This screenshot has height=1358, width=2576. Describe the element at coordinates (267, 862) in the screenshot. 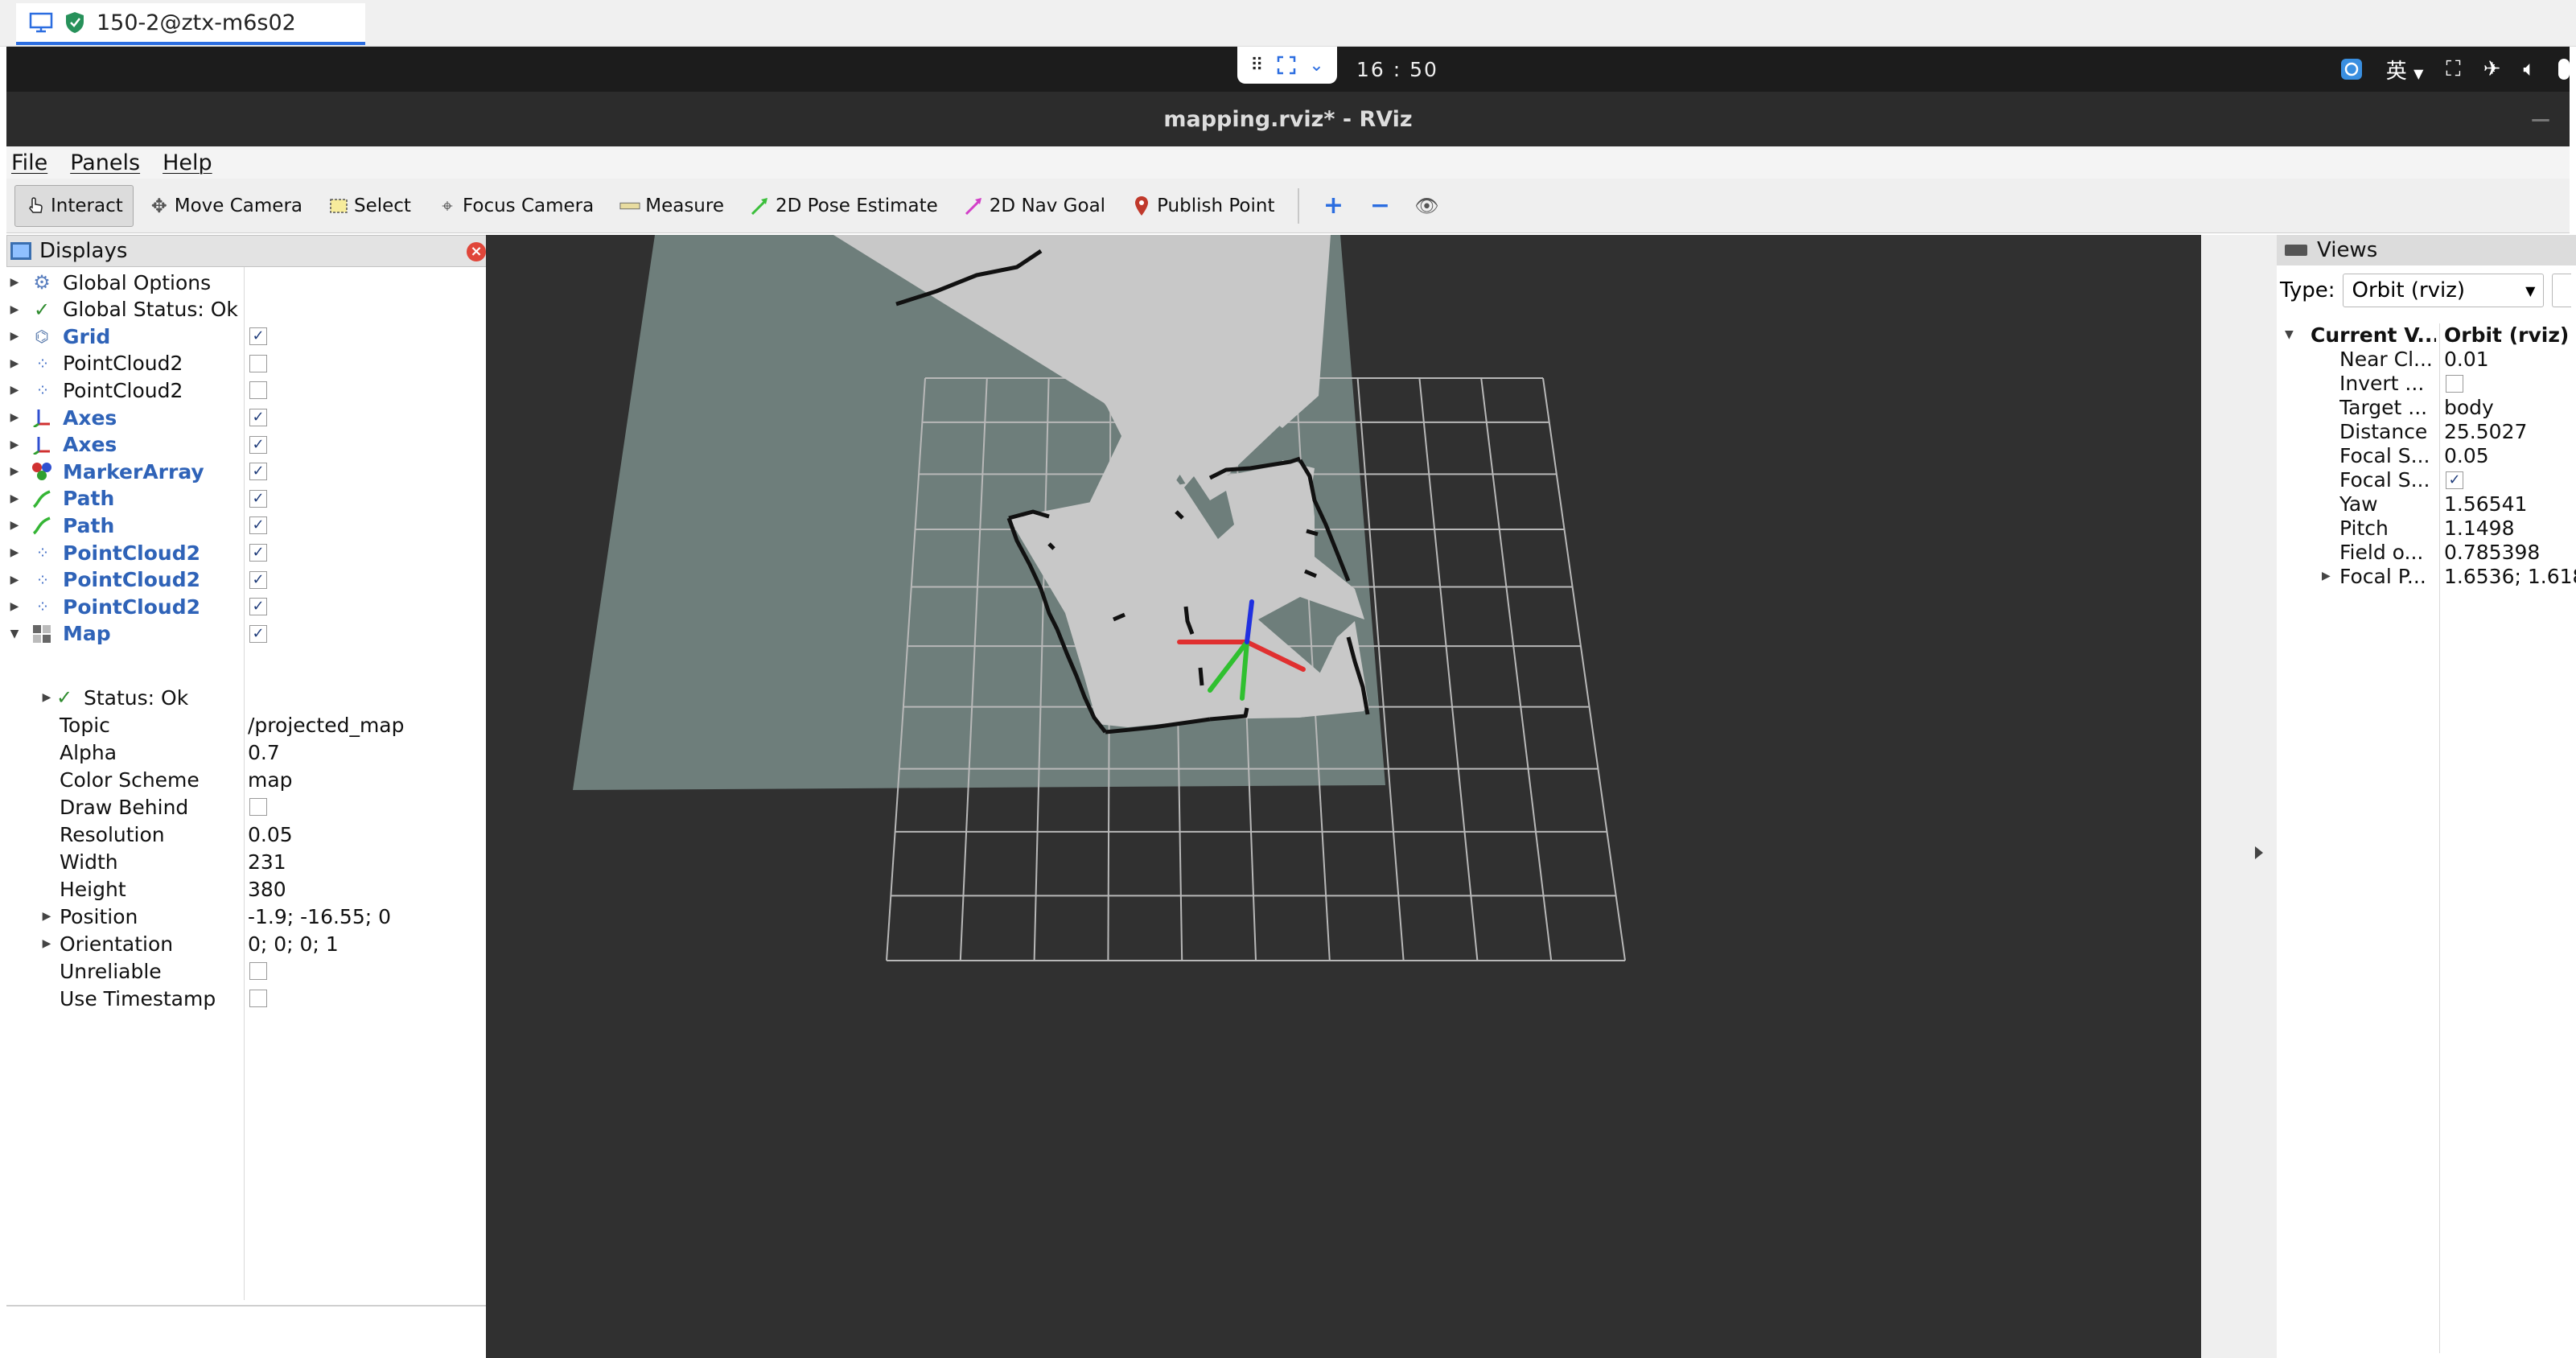

I see `prop-value: 231` at that location.